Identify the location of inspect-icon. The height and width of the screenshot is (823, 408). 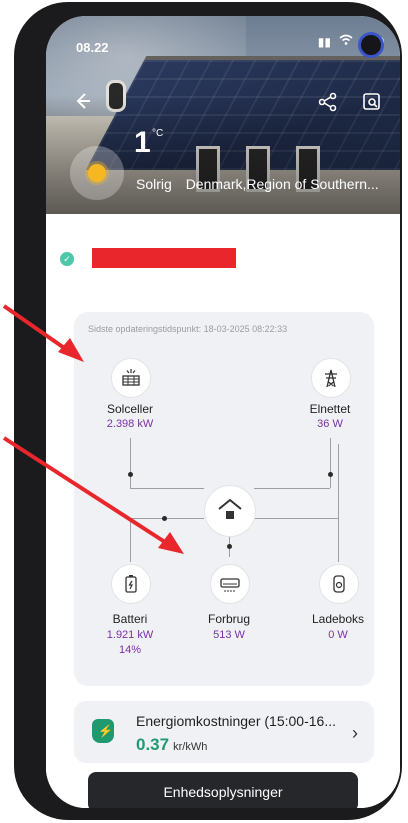
(372, 104).